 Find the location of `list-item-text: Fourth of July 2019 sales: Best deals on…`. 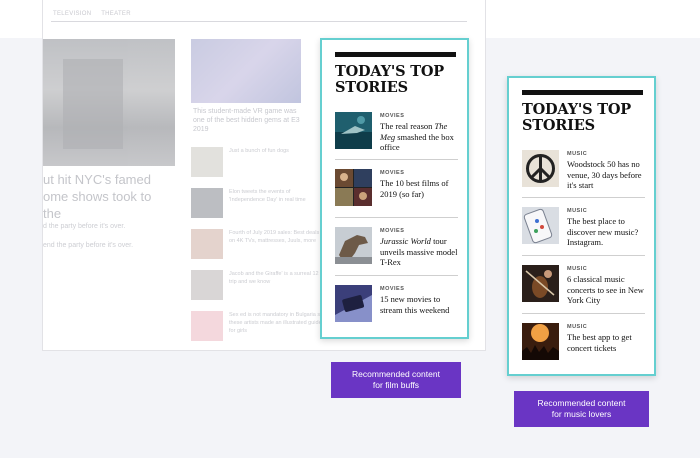

list-item-text: Fourth of July 2019 sales: Best deals on… is located at coordinates (274, 237).